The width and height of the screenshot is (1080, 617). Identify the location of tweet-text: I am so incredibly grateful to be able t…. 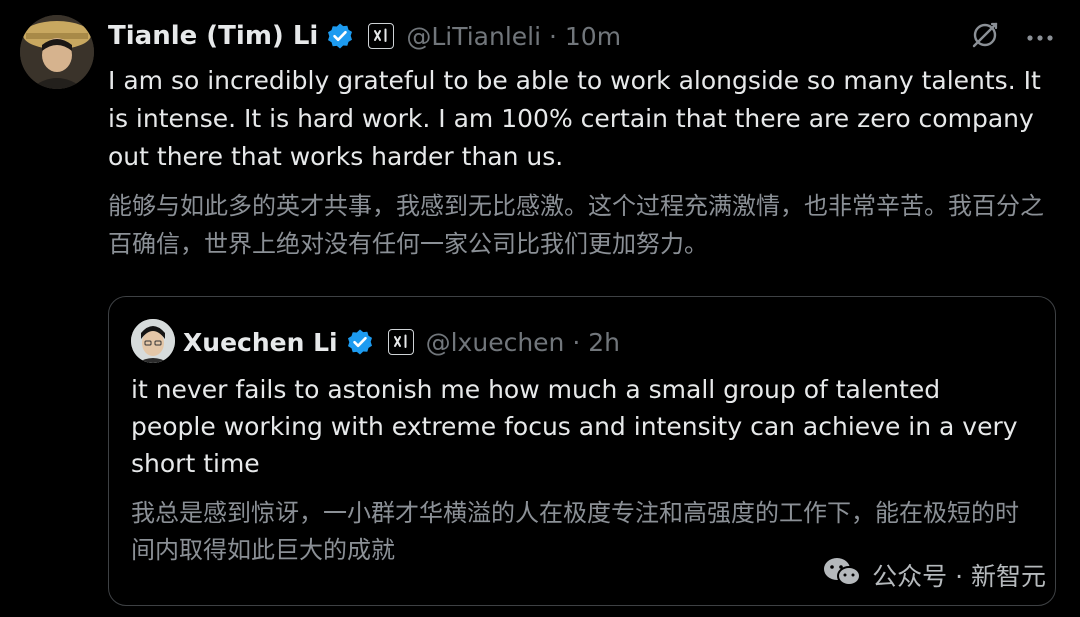
(574, 118).